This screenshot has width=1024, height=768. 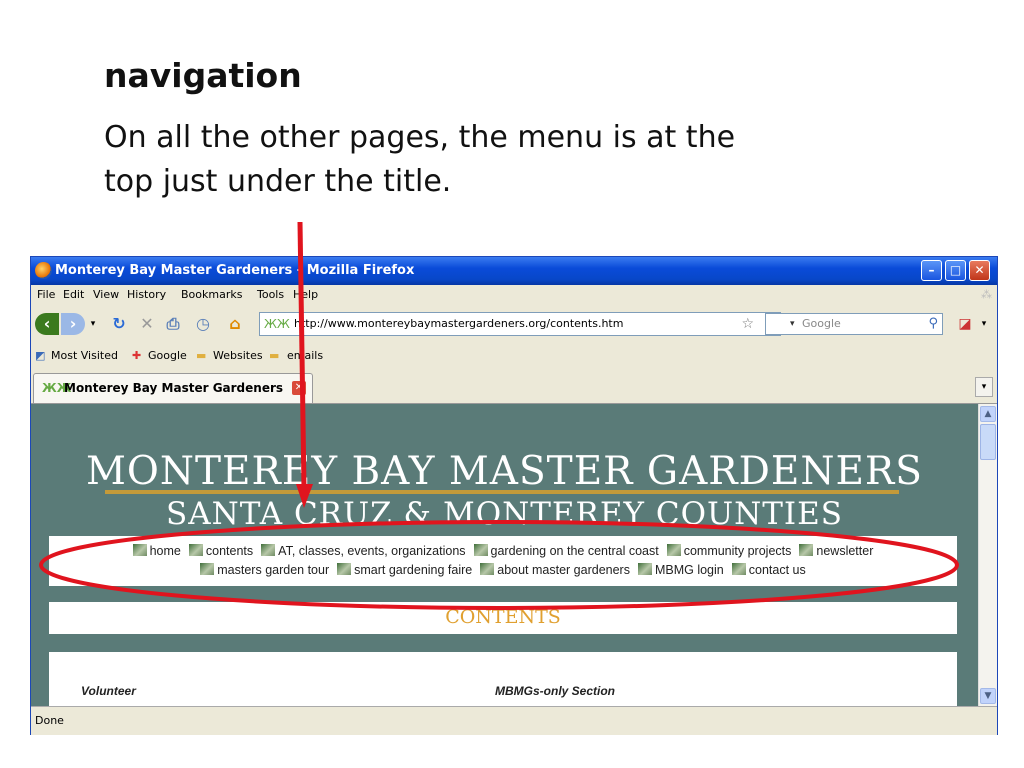 I want to click on menu-file: File, so click(x=46, y=294).